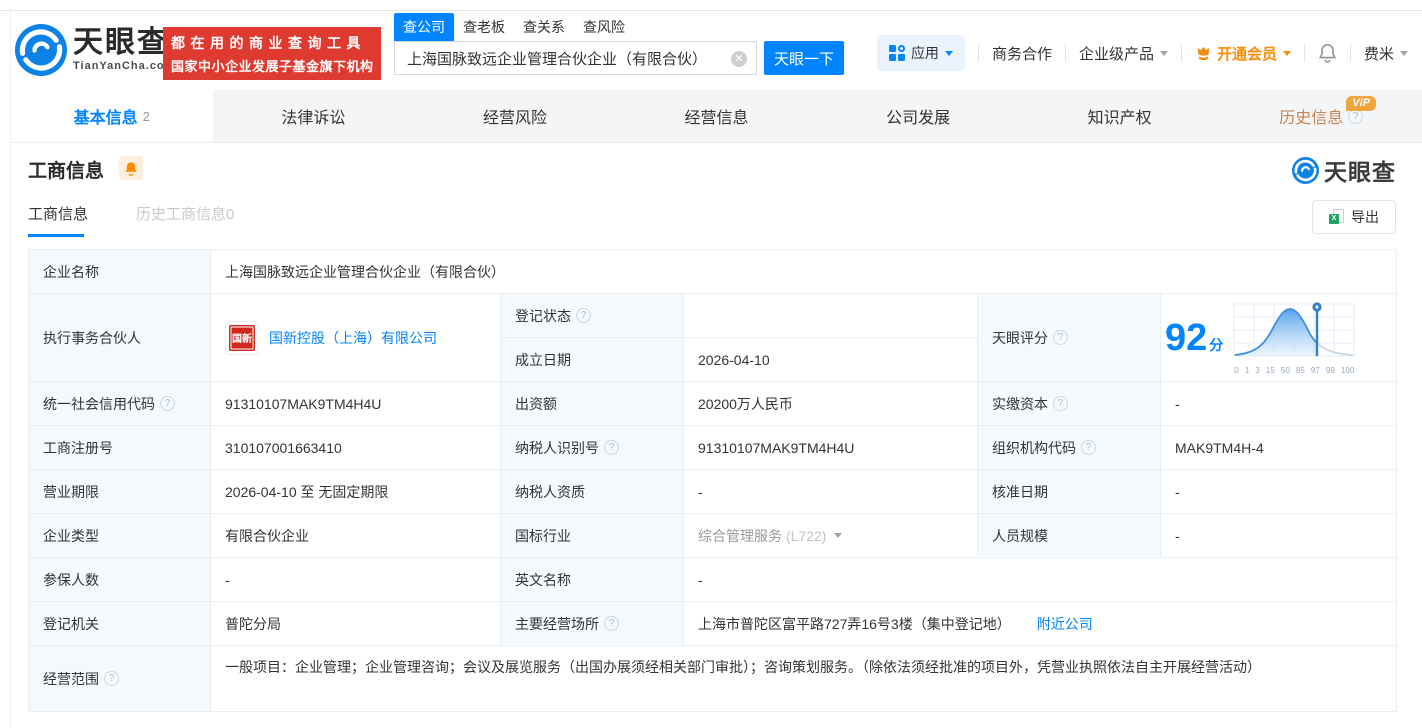  I want to click on tab-label: 法律诉讼, so click(313, 118).